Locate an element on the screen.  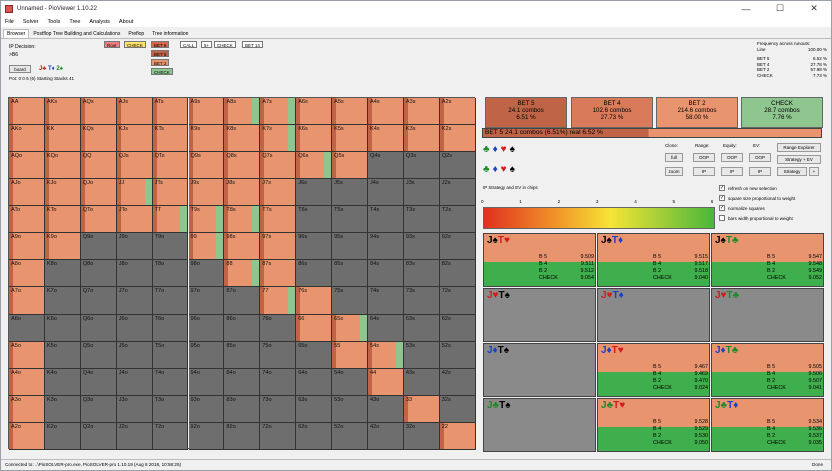
hand-cell: J7o is located at coordinates (134, 301).